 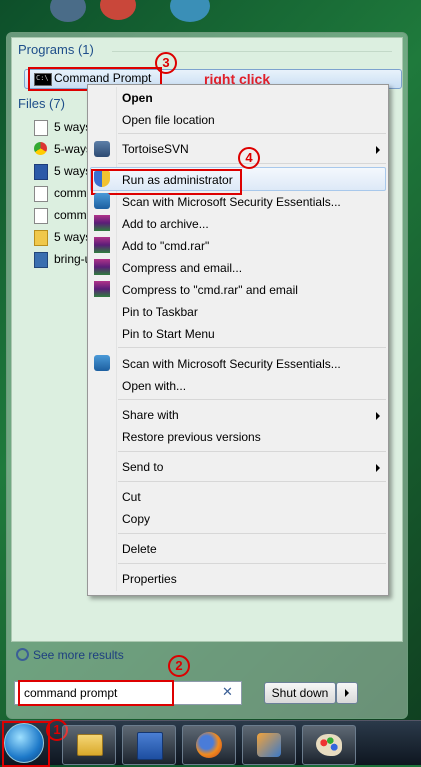 I want to click on desktop-background, so click(x=210, y=18).